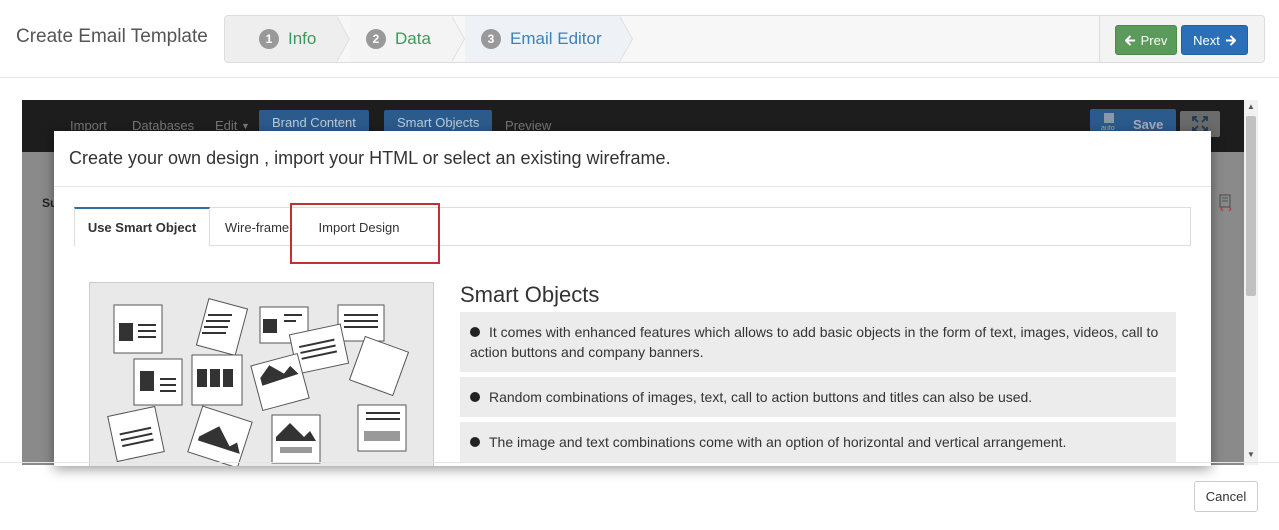 The image size is (1279, 530). I want to click on step-number: 1, so click(269, 39).